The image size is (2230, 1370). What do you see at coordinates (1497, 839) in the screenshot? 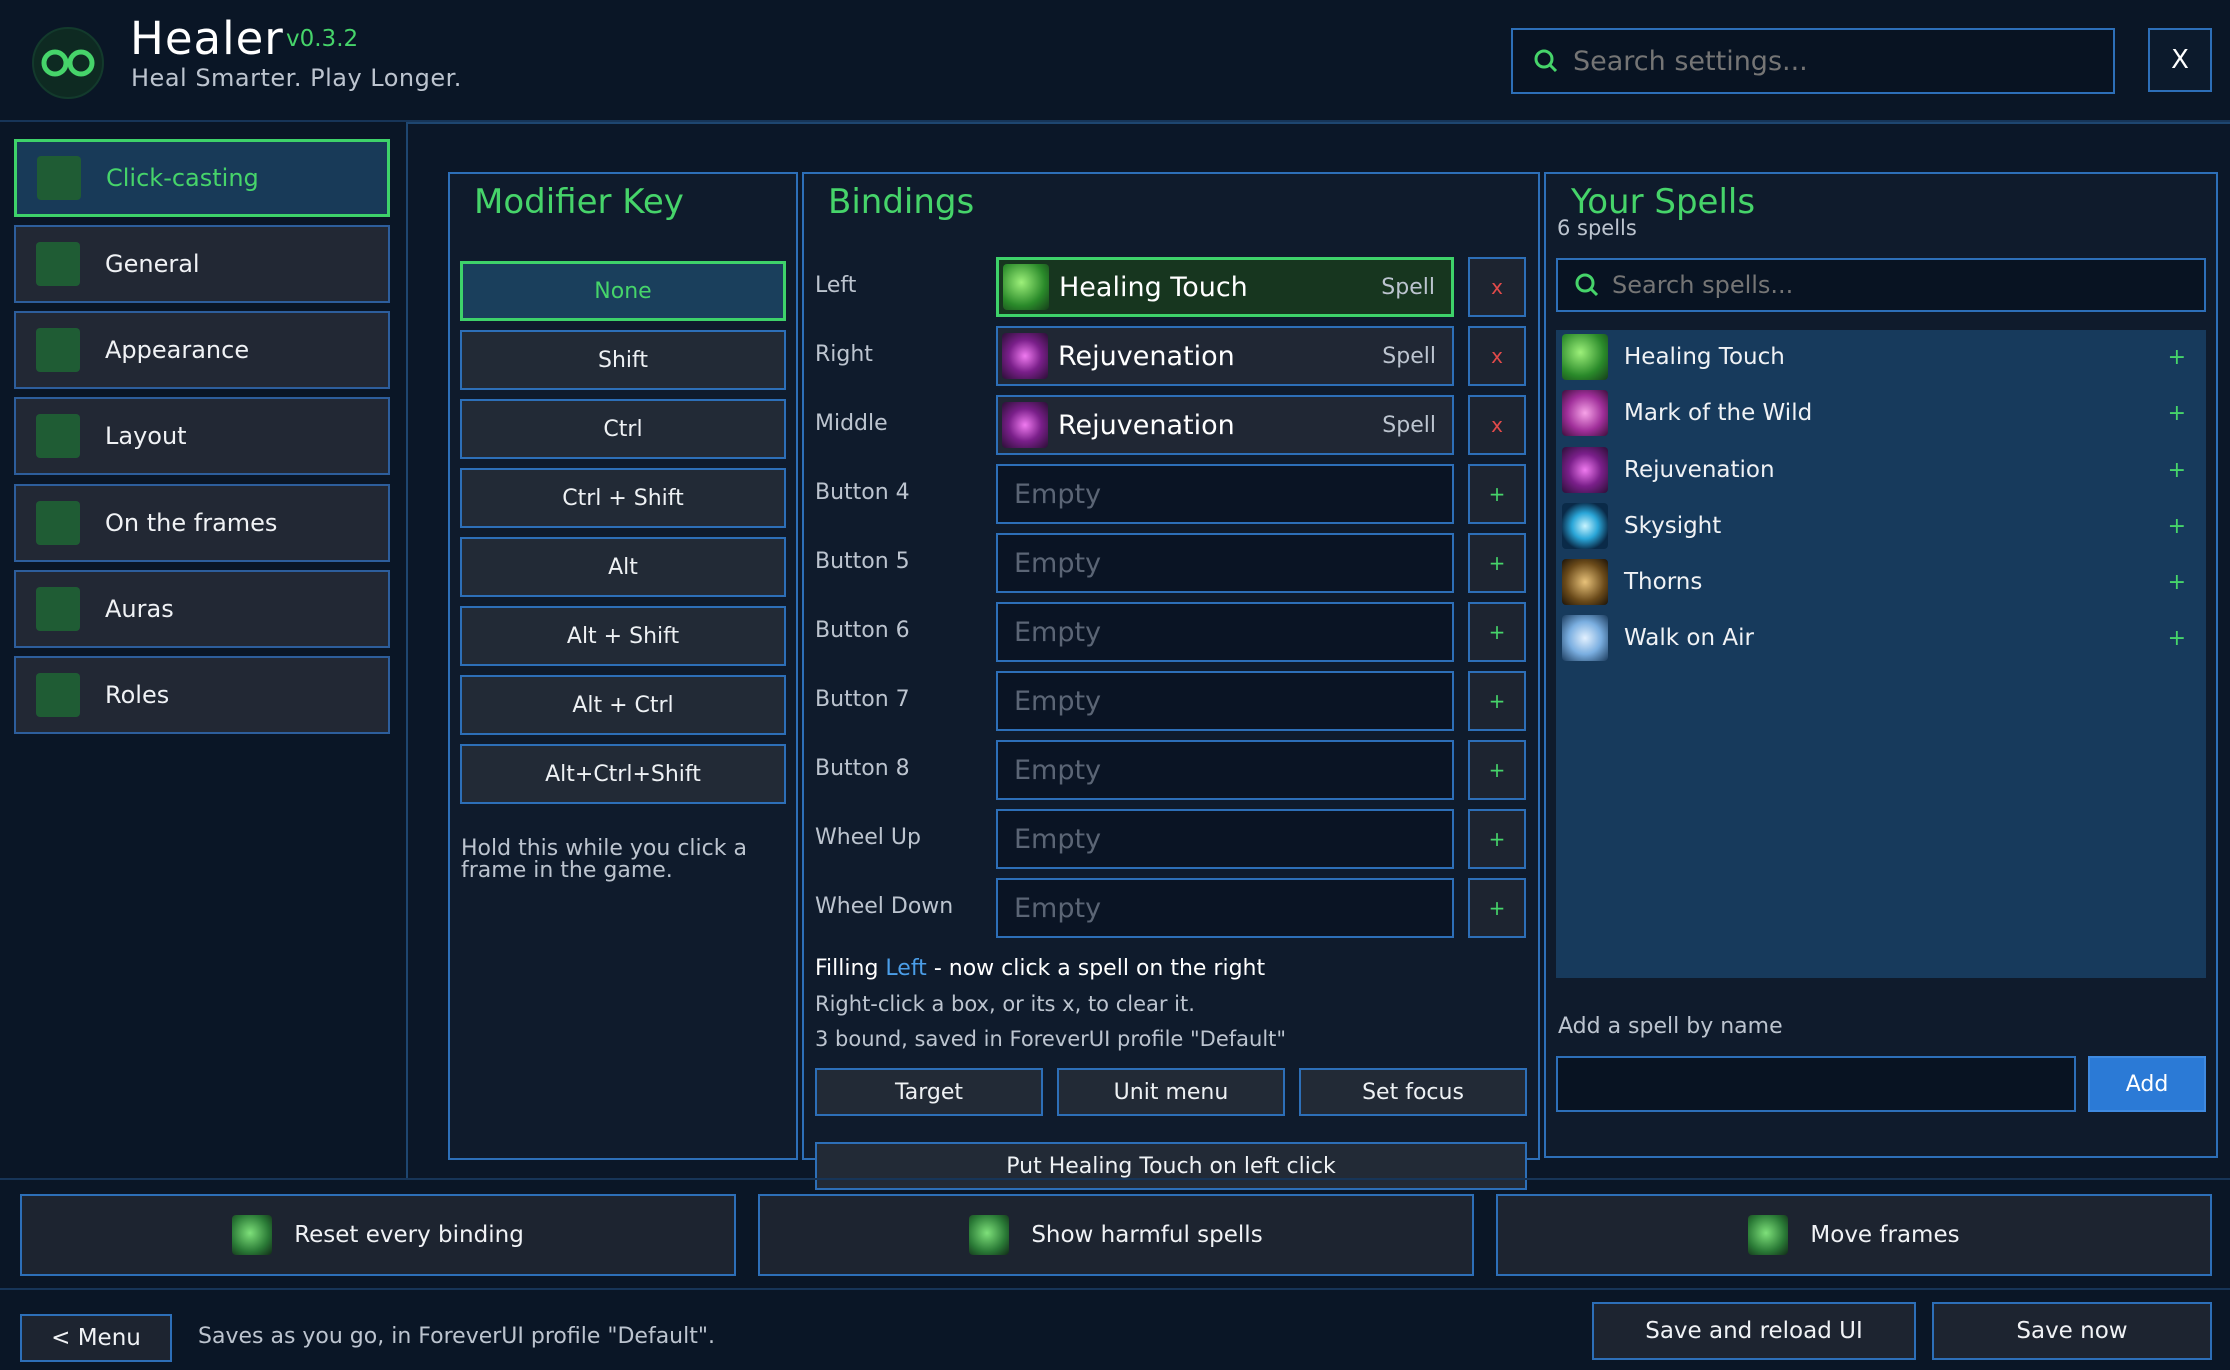
I see `add-binding-wheel-up-button: +` at bounding box center [1497, 839].